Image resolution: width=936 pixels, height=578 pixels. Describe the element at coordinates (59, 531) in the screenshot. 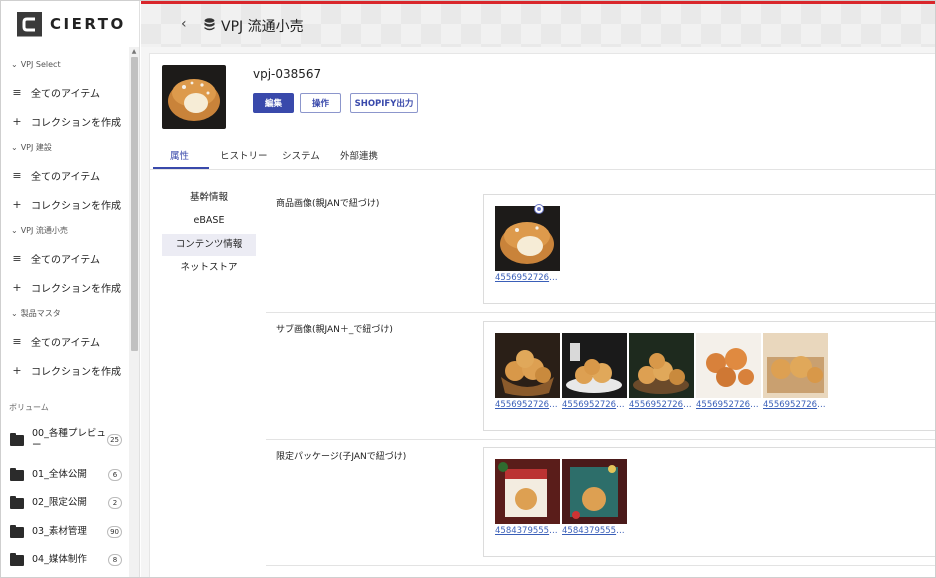

I see `volume-name: 03_素材管理` at that location.